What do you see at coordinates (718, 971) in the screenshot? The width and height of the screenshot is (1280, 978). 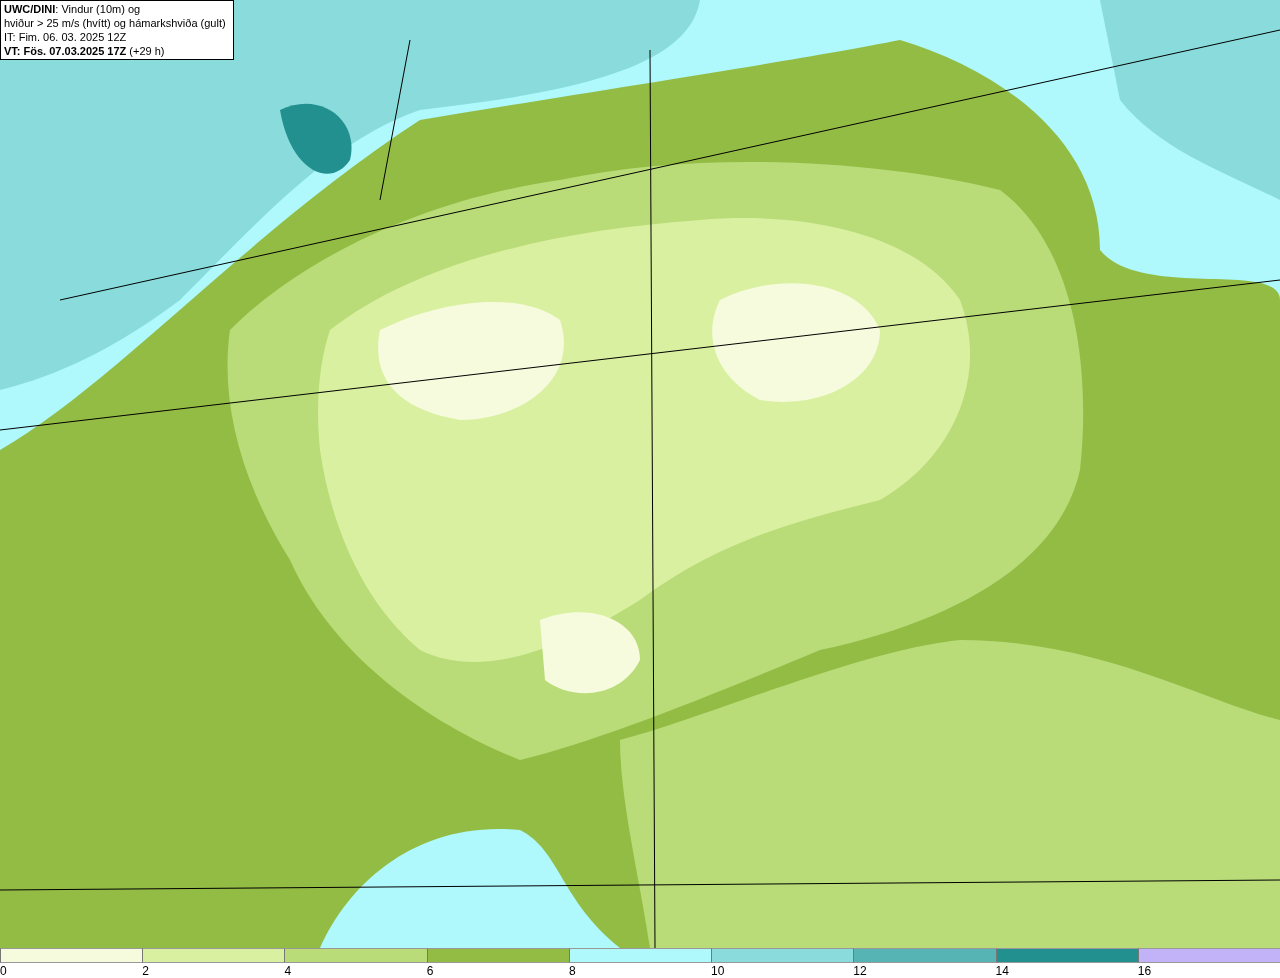 I see `legend-label: 10` at bounding box center [718, 971].